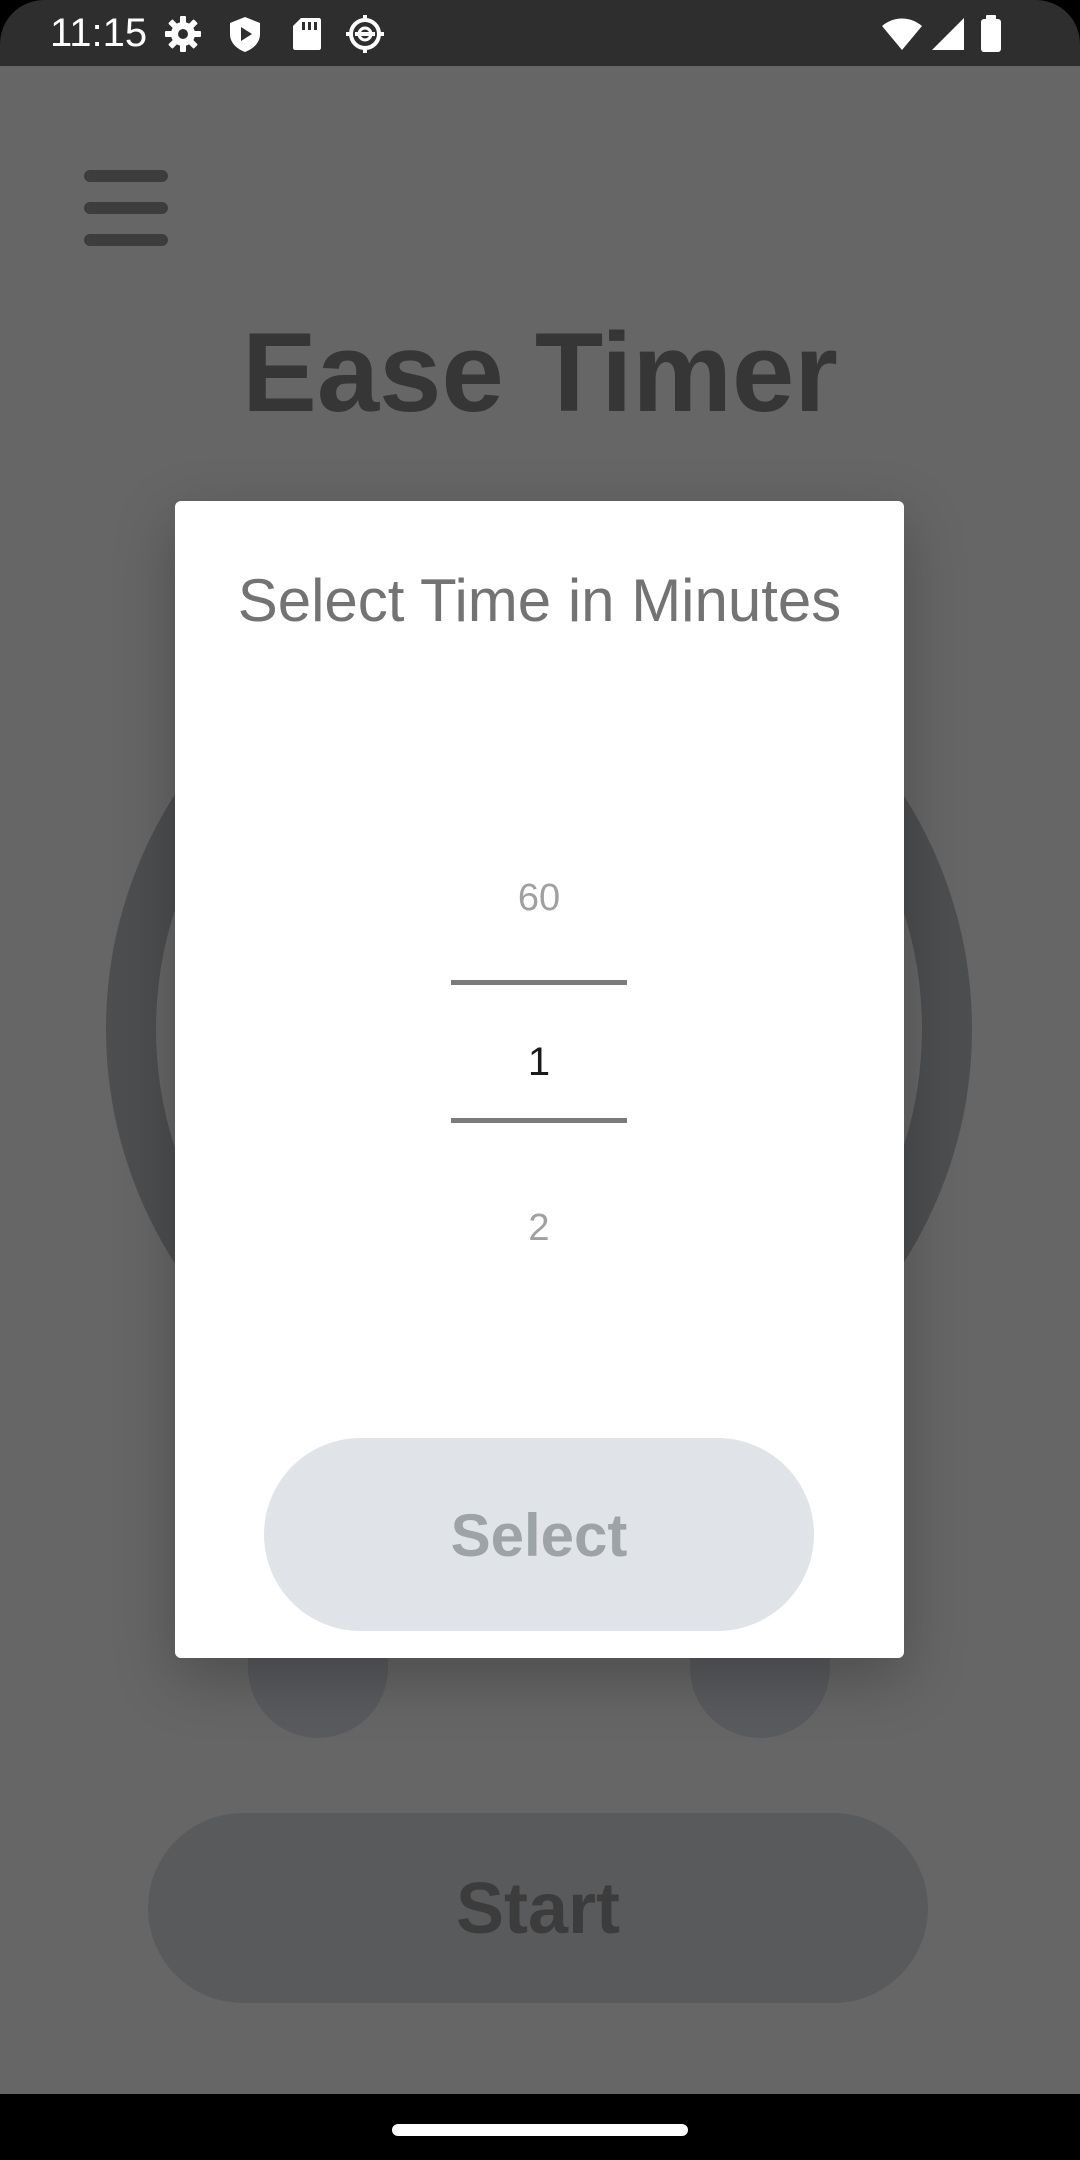 Image resolution: width=1080 pixels, height=2160 pixels. I want to click on battery-icon, so click(991, 33).